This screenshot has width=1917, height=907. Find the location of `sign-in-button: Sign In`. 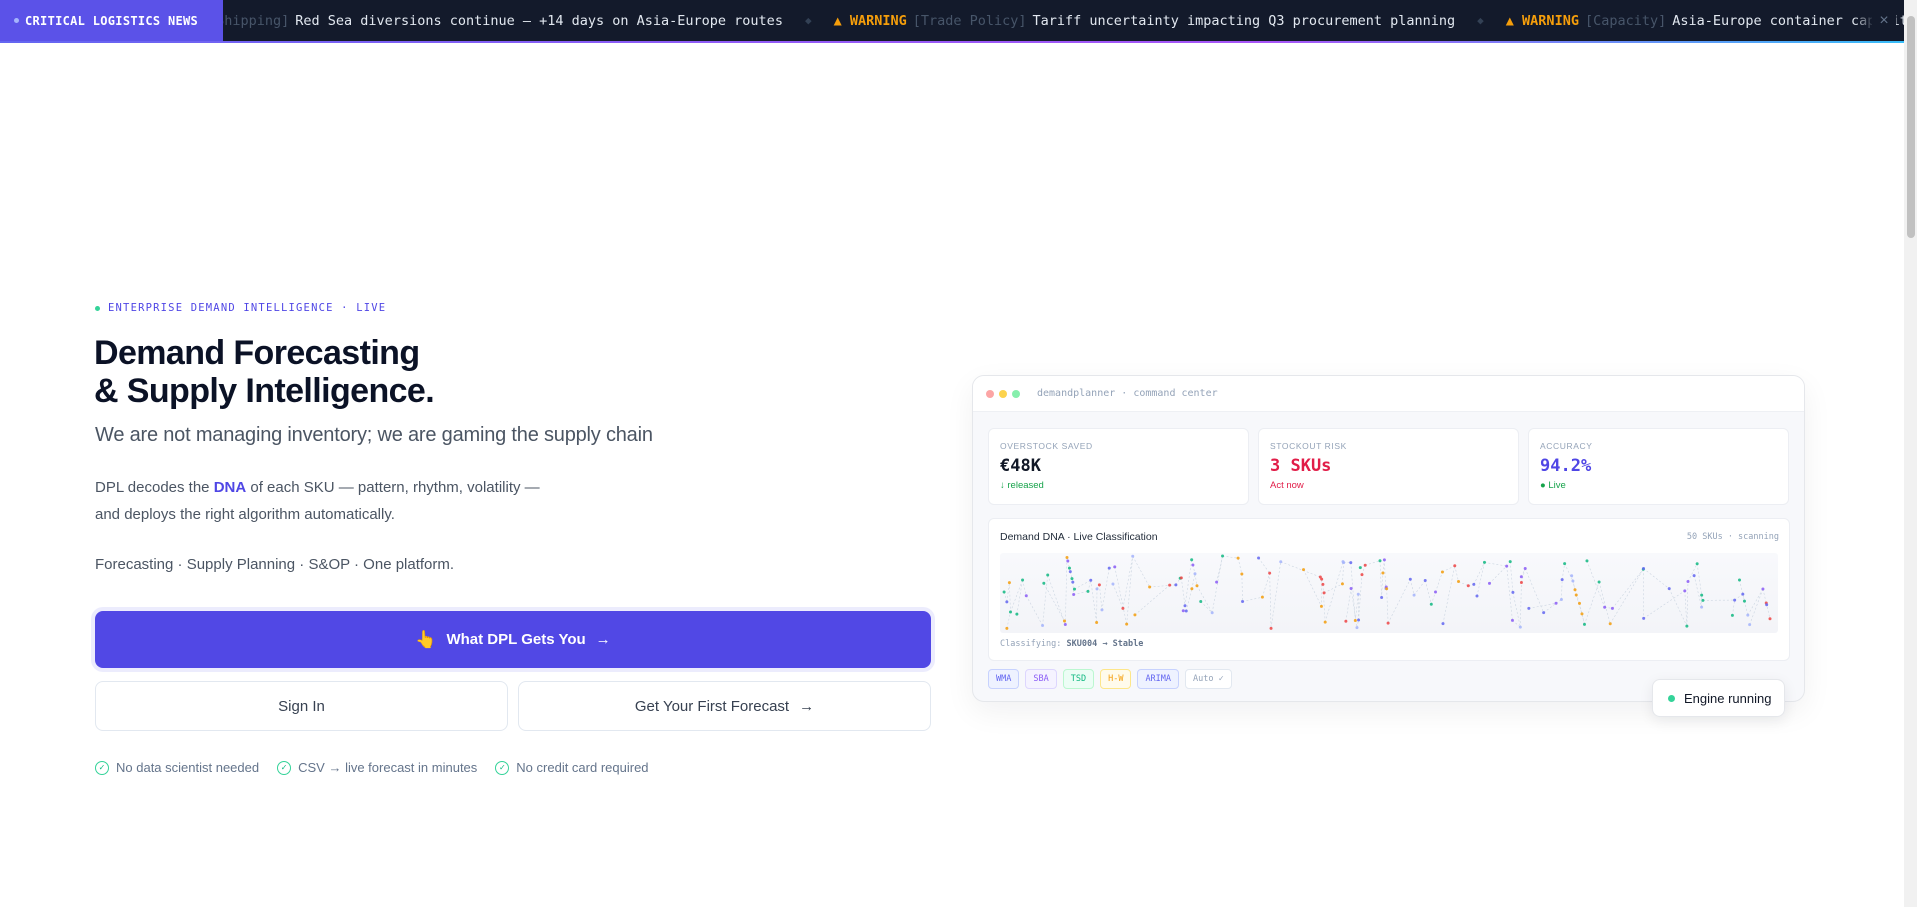

sign-in-button: Sign In is located at coordinates (301, 706).